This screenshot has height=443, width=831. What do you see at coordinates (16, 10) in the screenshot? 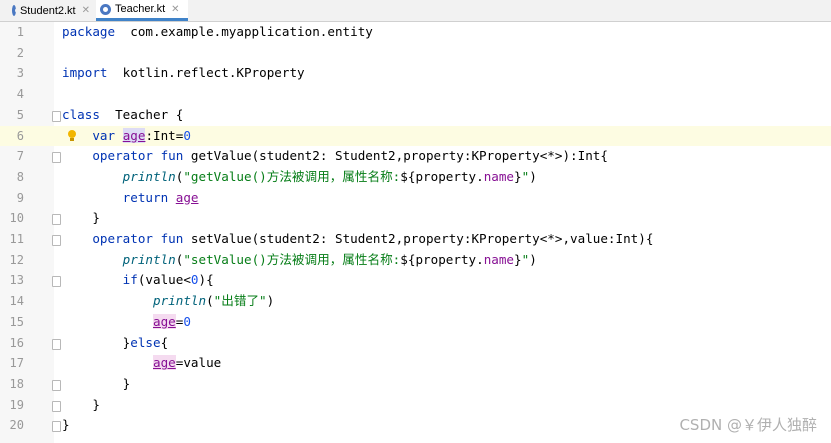
I see `kotlin-file-icon` at bounding box center [16, 10].